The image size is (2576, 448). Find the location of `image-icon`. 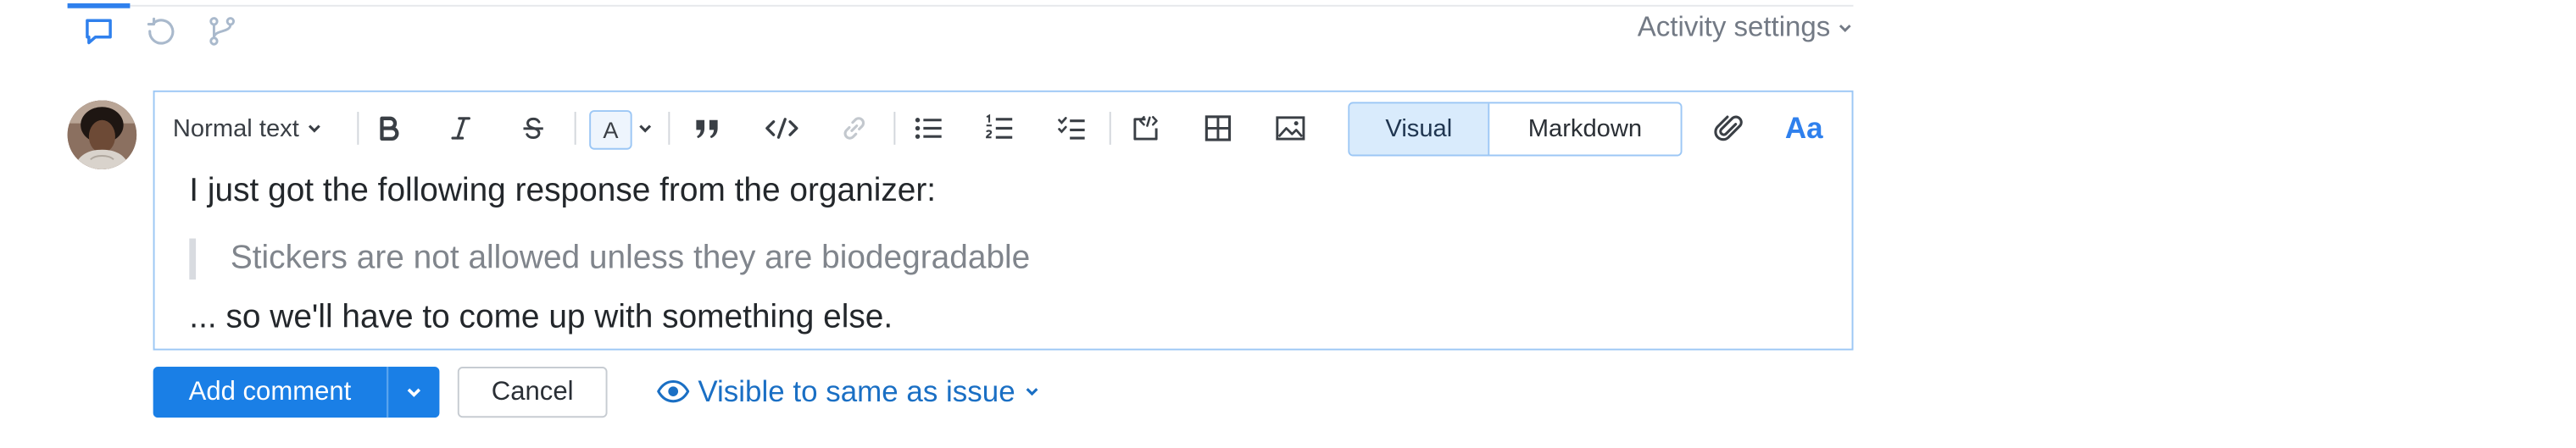

image-icon is located at coordinates (1290, 128).